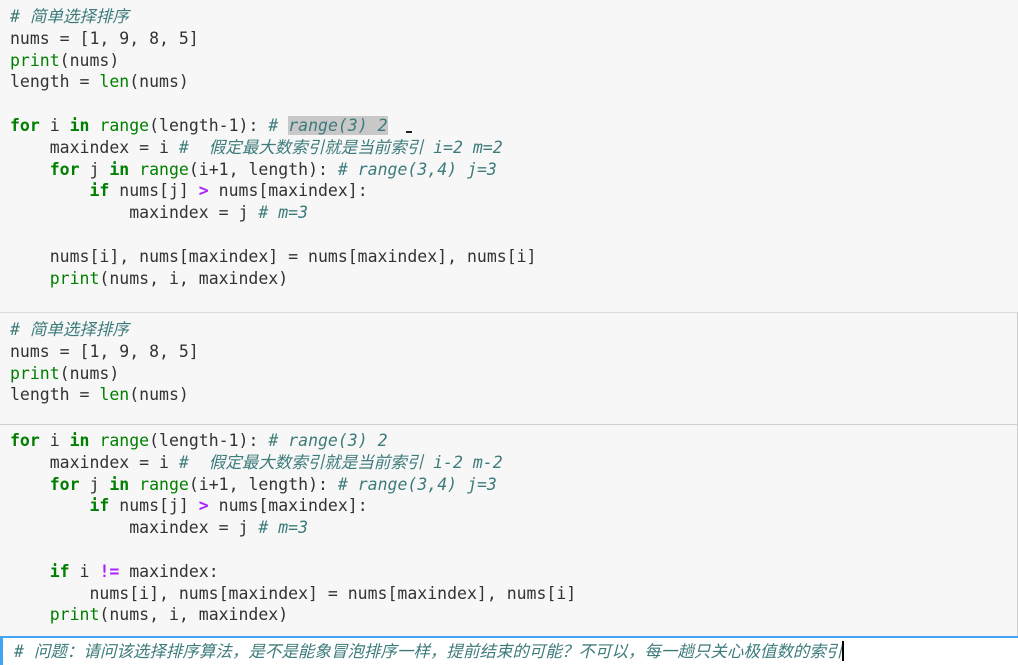 The width and height of the screenshot is (1018, 665). I want to click on code-text: maxindex = j, so click(134, 213).